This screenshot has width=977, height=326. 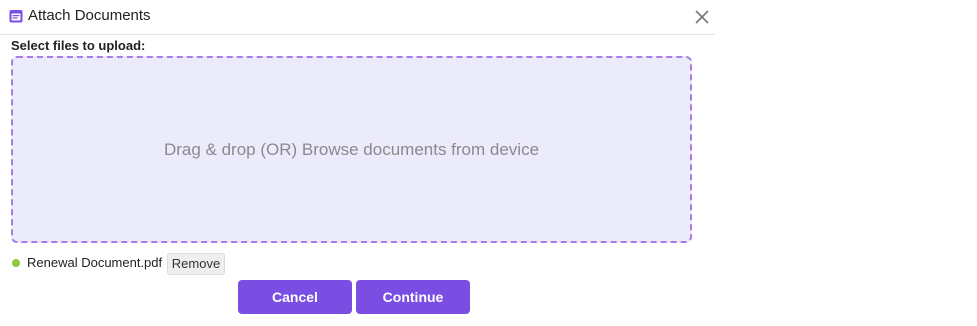 I want to click on remove-file-button: Remove, so click(x=196, y=264).